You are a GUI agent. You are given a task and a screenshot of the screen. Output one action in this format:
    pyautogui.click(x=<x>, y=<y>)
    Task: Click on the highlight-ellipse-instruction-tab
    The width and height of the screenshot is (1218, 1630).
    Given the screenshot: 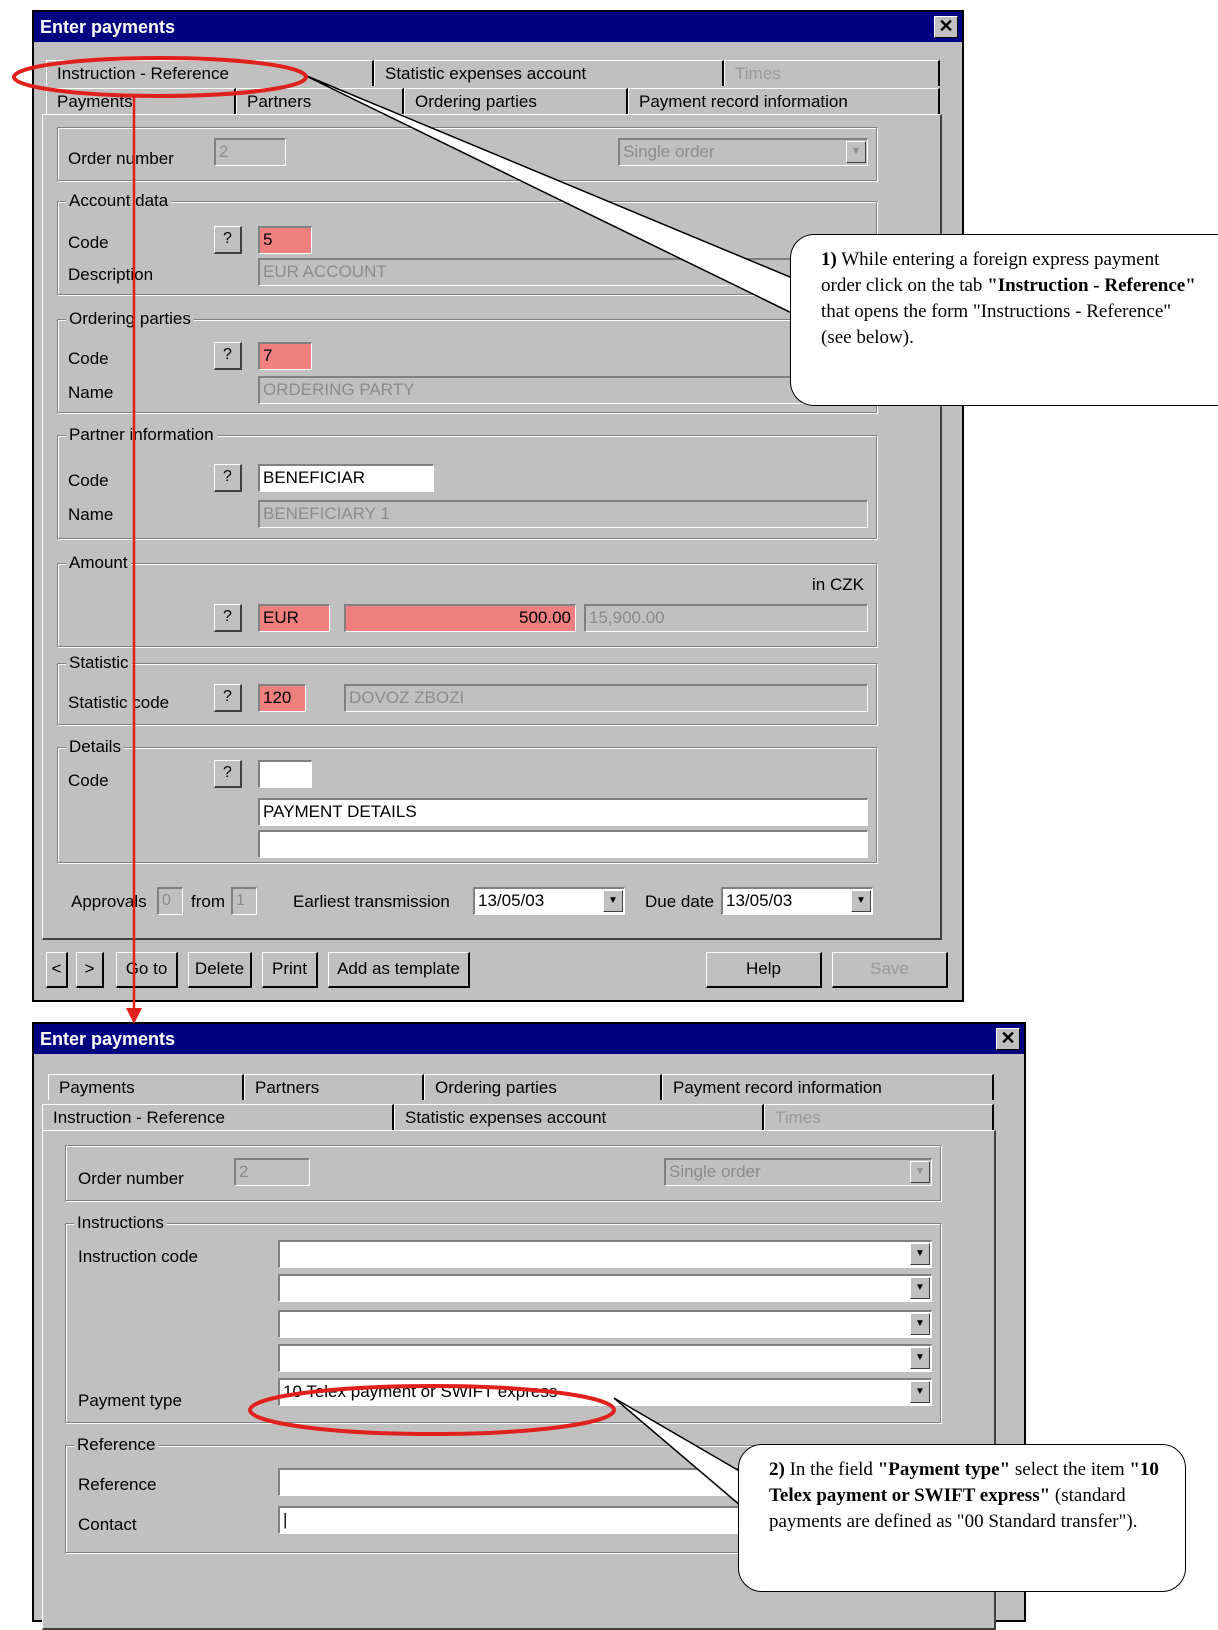 What is the action you would take?
    pyautogui.click(x=160, y=77)
    